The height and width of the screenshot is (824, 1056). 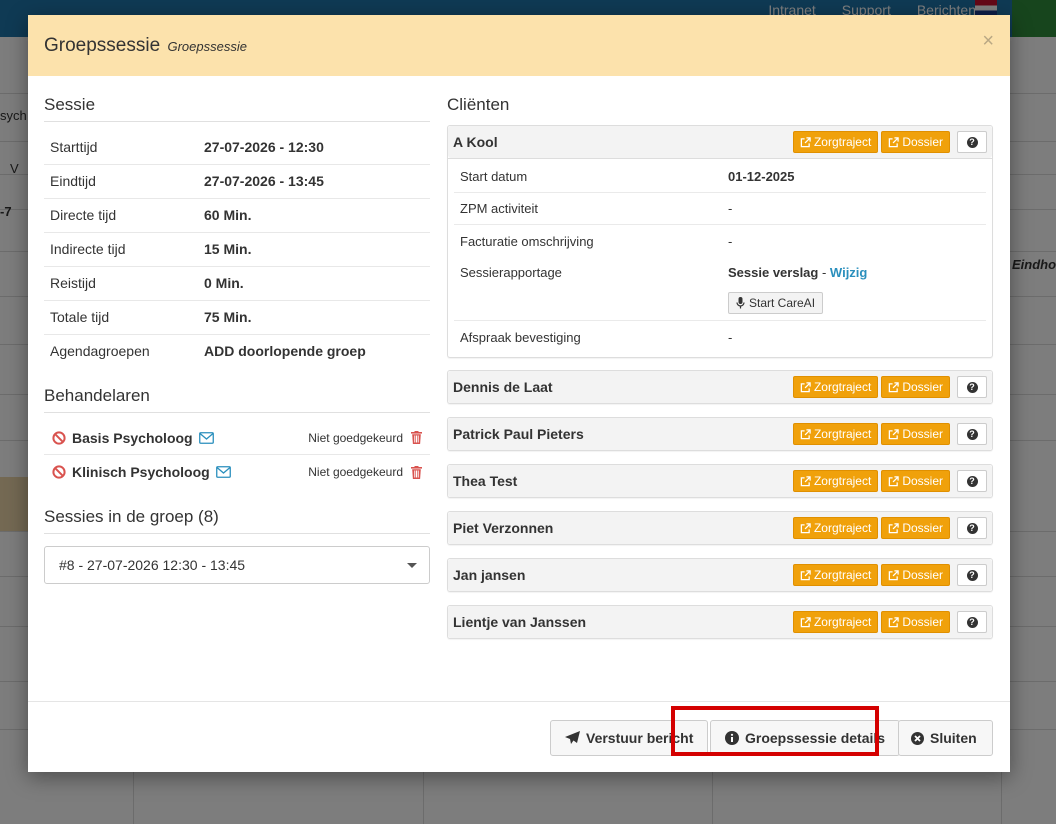 What do you see at coordinates (815, 738) in the screenshot?
I see `group-session-details-label: Groepssessie details` at bounding box center [815, 738].